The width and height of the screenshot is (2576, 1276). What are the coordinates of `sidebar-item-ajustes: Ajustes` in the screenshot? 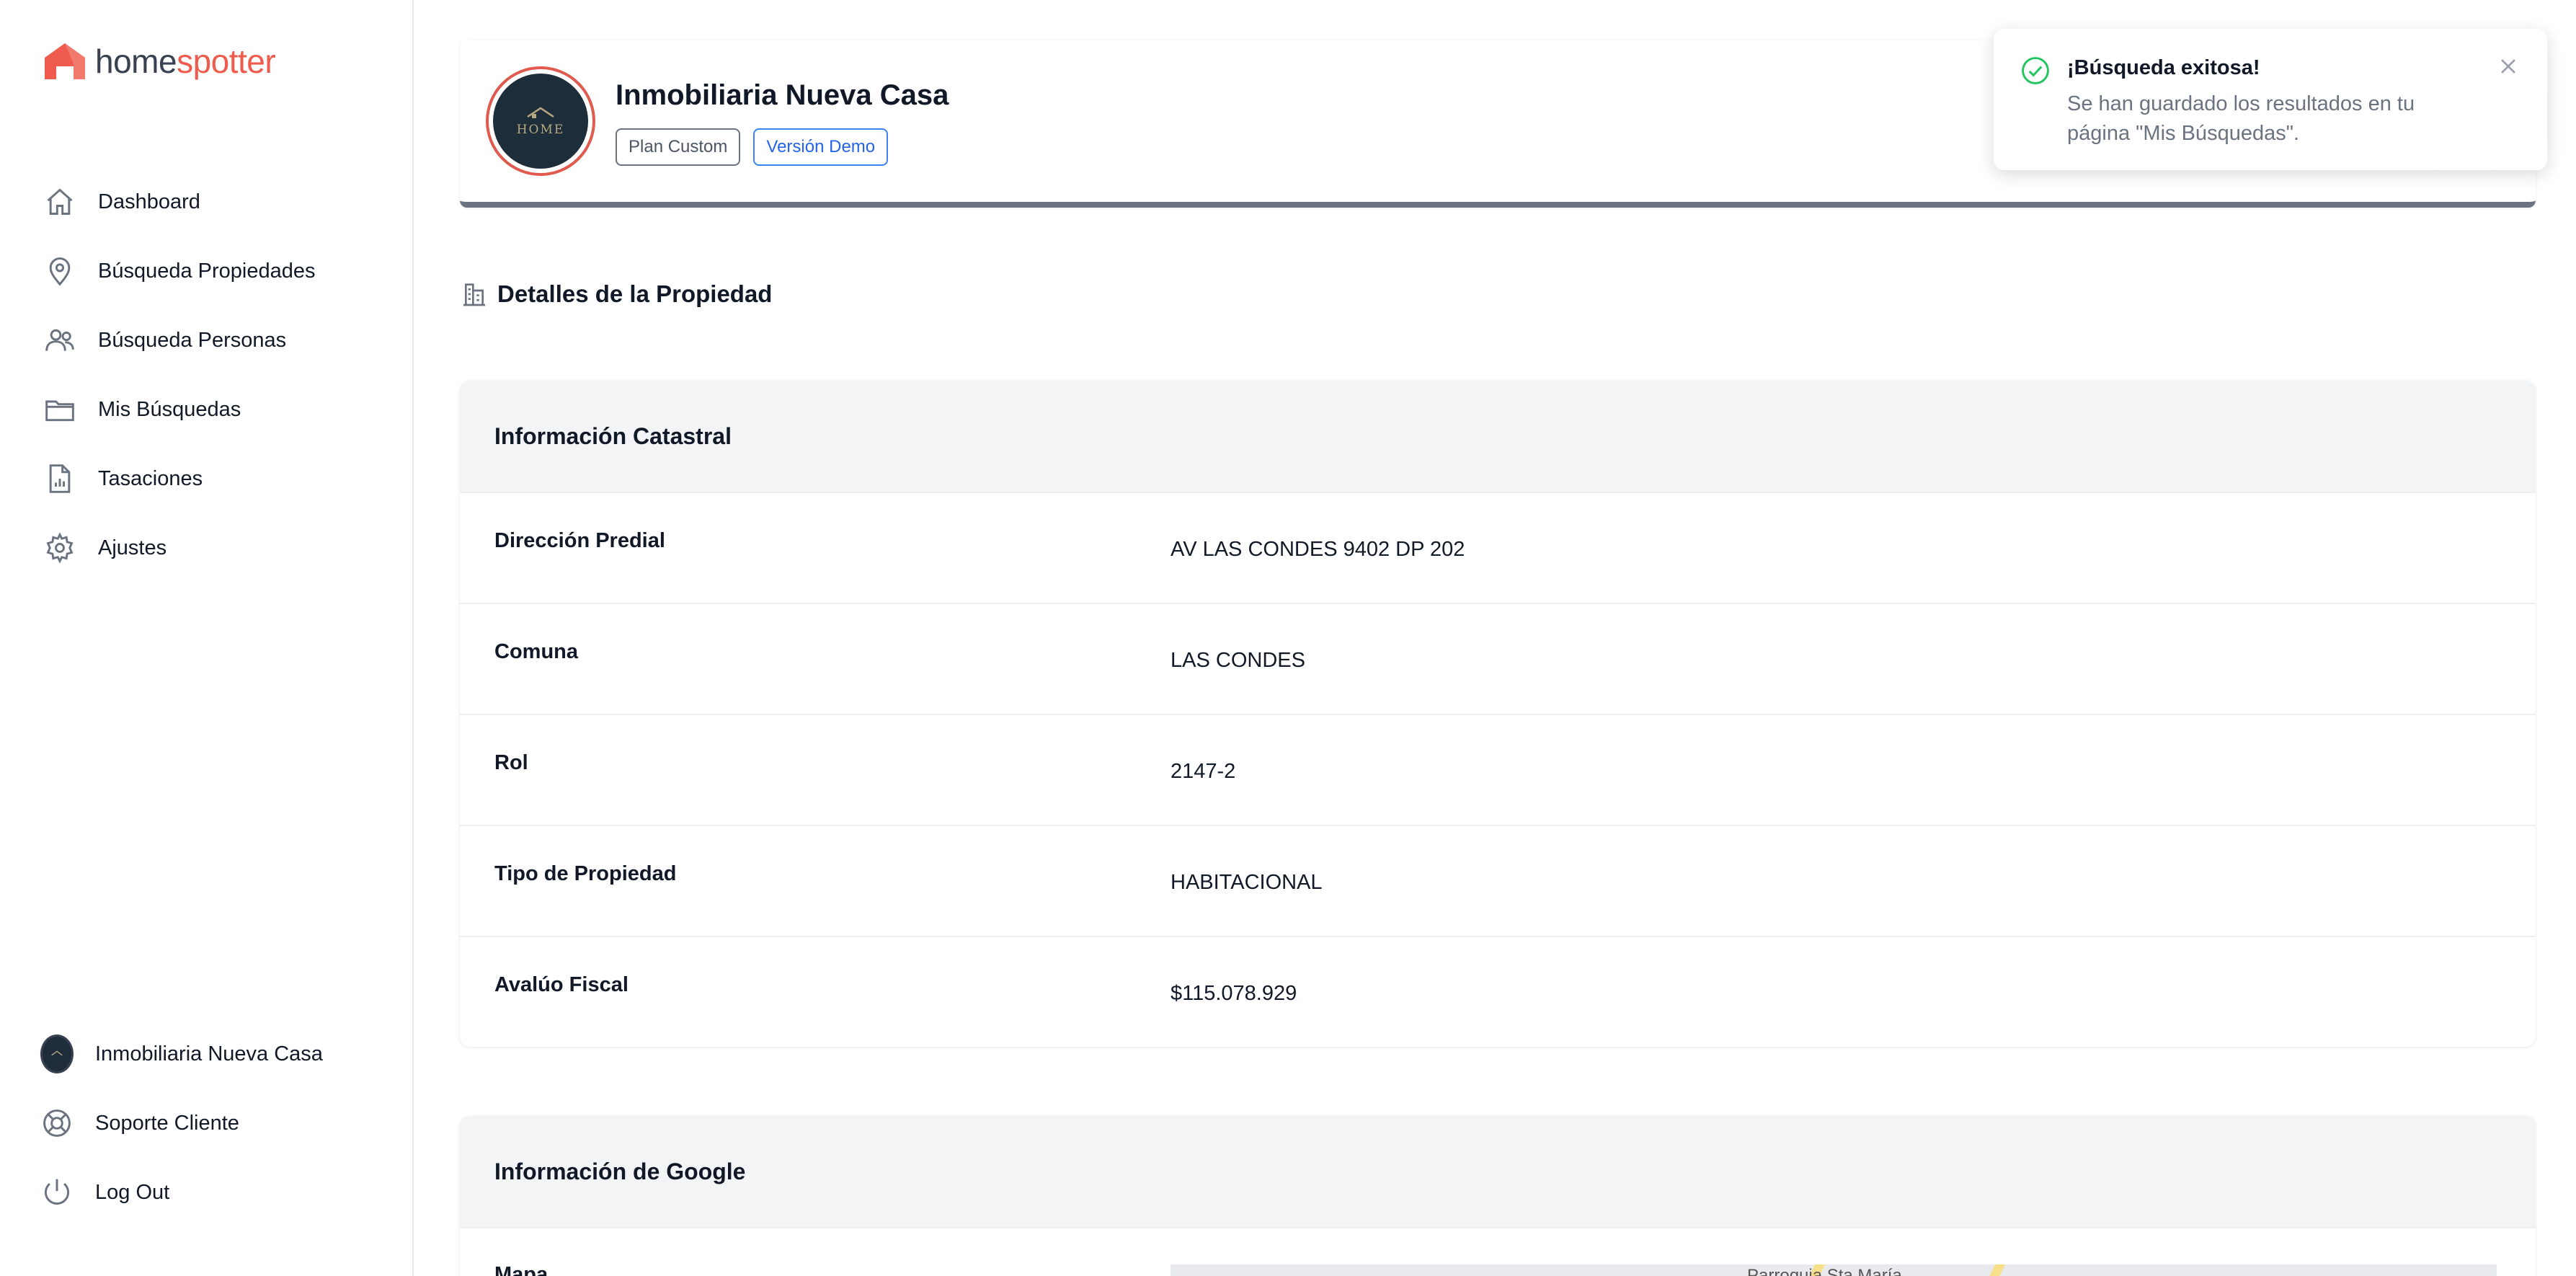 It's located at (179, 547).